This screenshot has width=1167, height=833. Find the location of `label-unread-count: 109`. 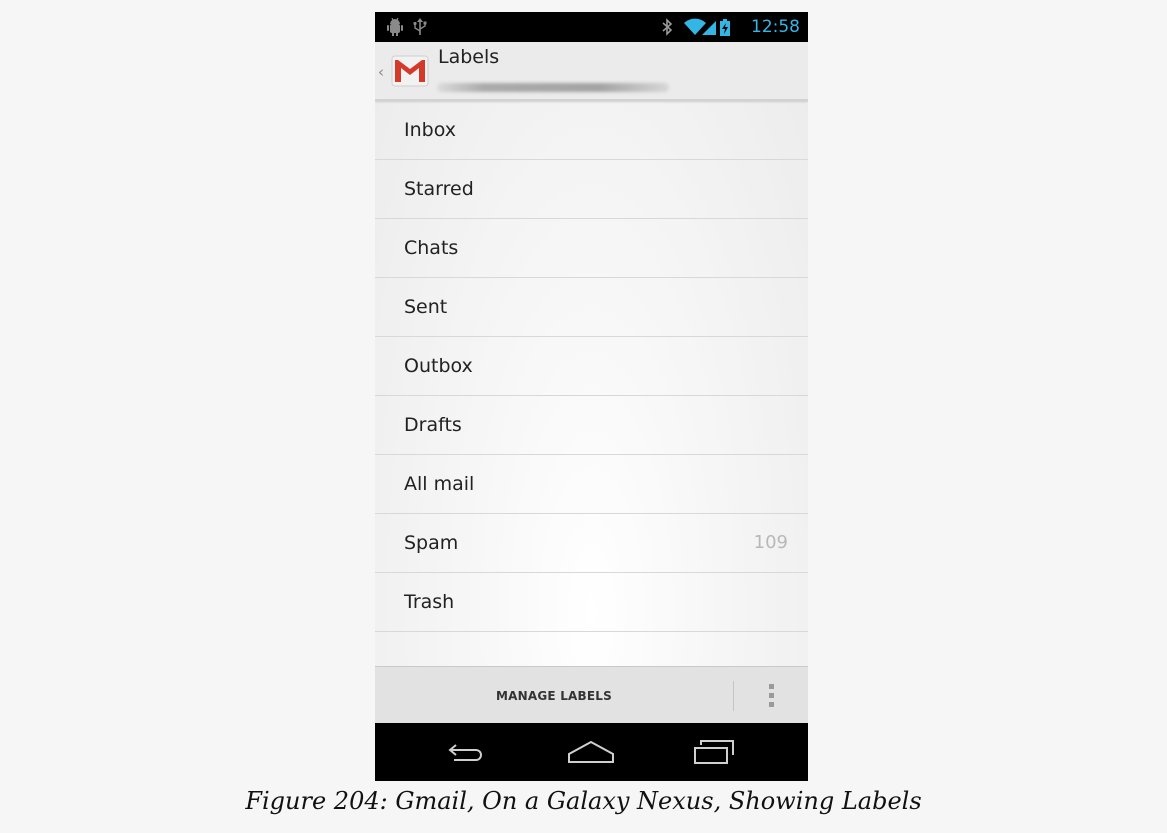

label-unread-count: 109 is located at coordinates (770, 542).